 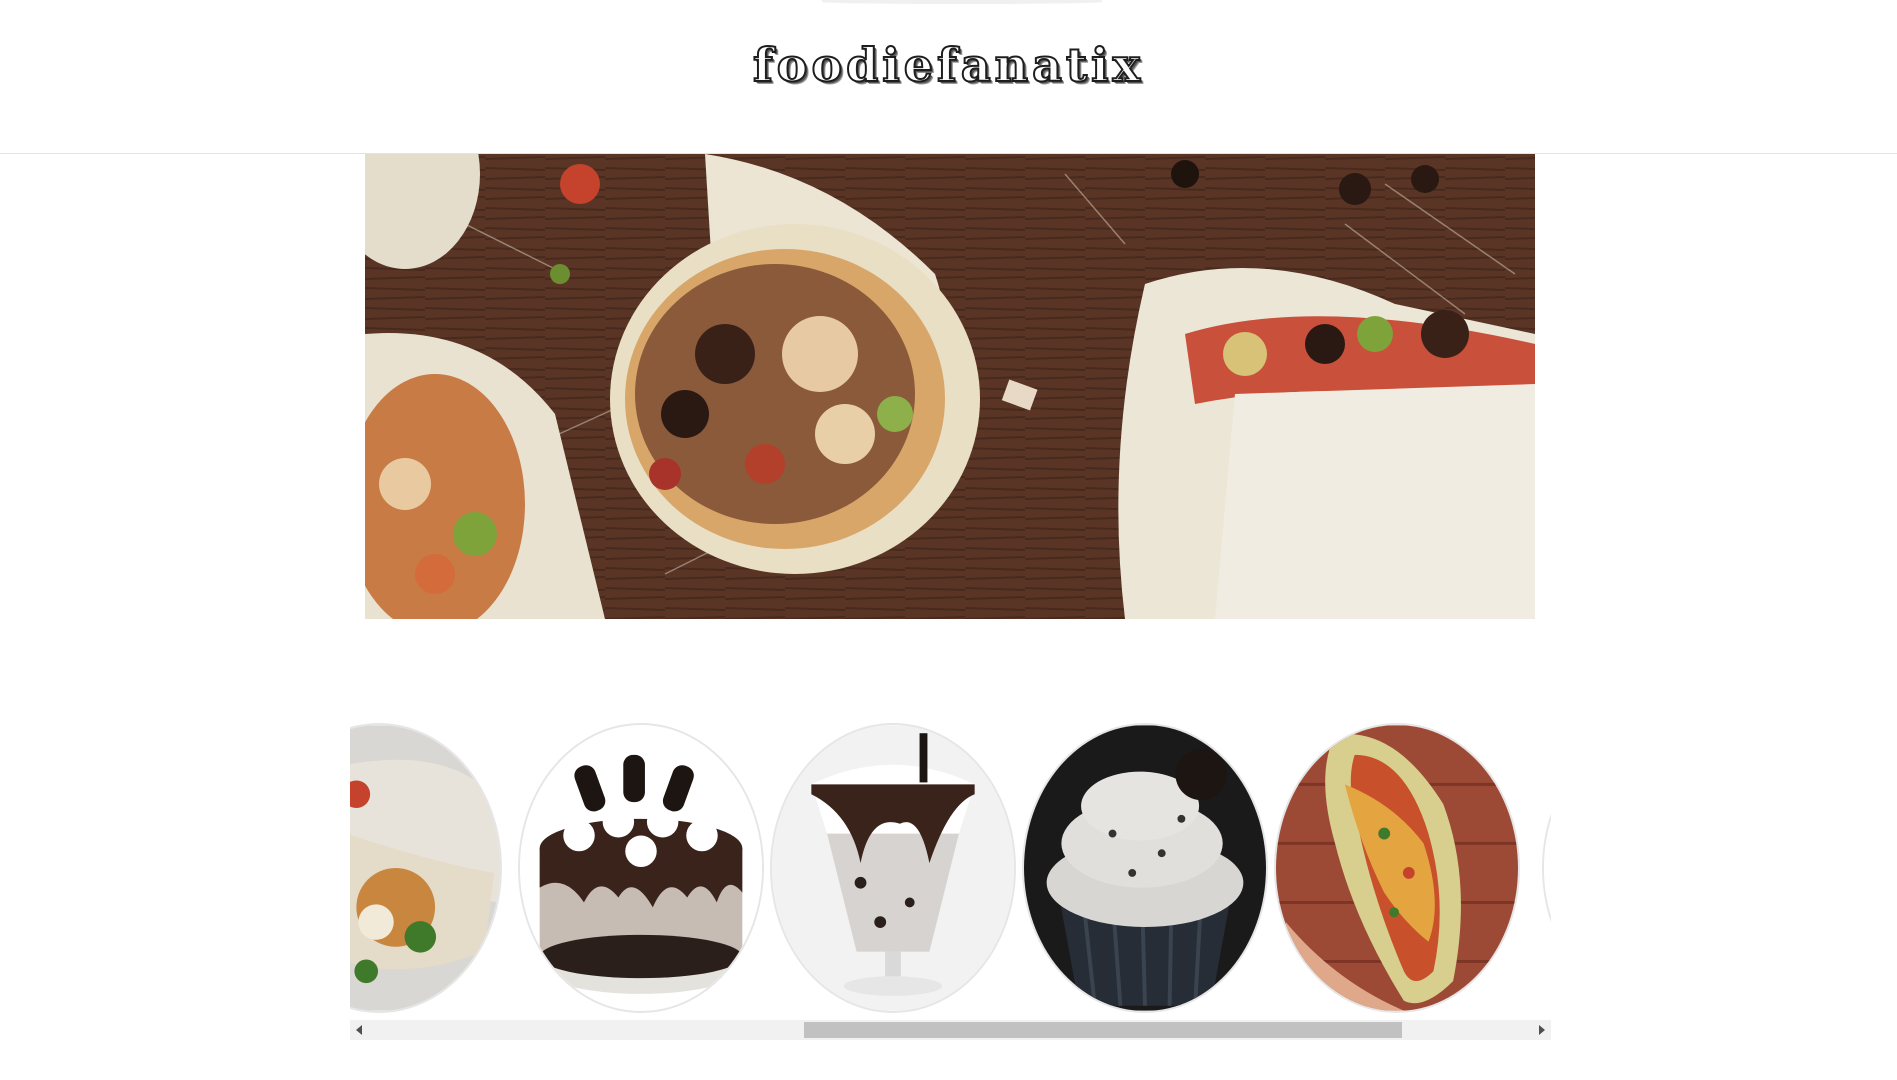 I want to click on oreo-cupcake-thumbnail, so click(x=1145, y=868).